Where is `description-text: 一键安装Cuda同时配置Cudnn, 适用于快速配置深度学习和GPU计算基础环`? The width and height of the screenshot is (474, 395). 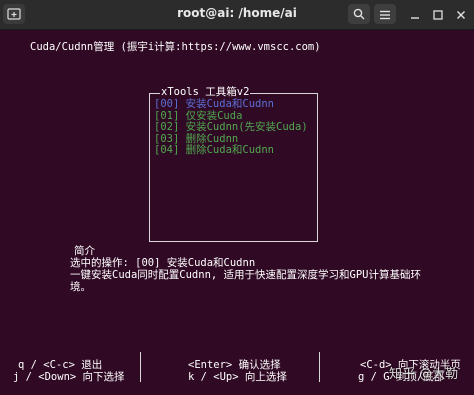
description-text: 一键安装Cuda同时配置Cudnn, 适用于快速配置深度学习和GPU计算基础环 is located at coordinates (246, 275).